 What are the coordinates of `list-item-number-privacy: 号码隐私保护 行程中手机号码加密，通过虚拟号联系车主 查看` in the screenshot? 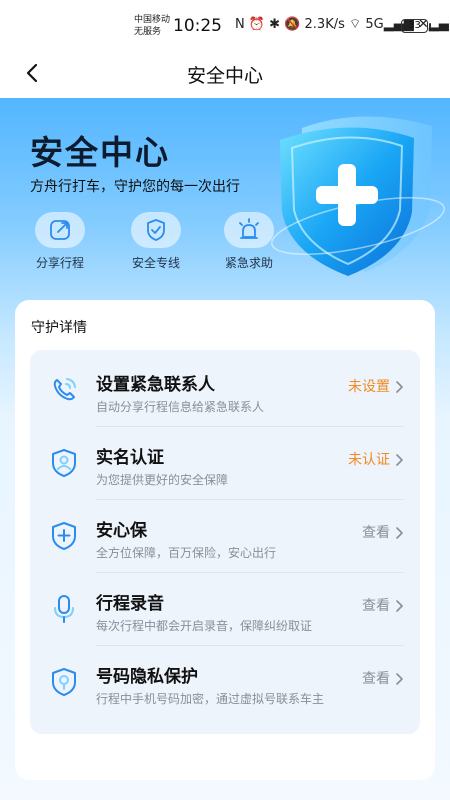 It's located at (225, 682).